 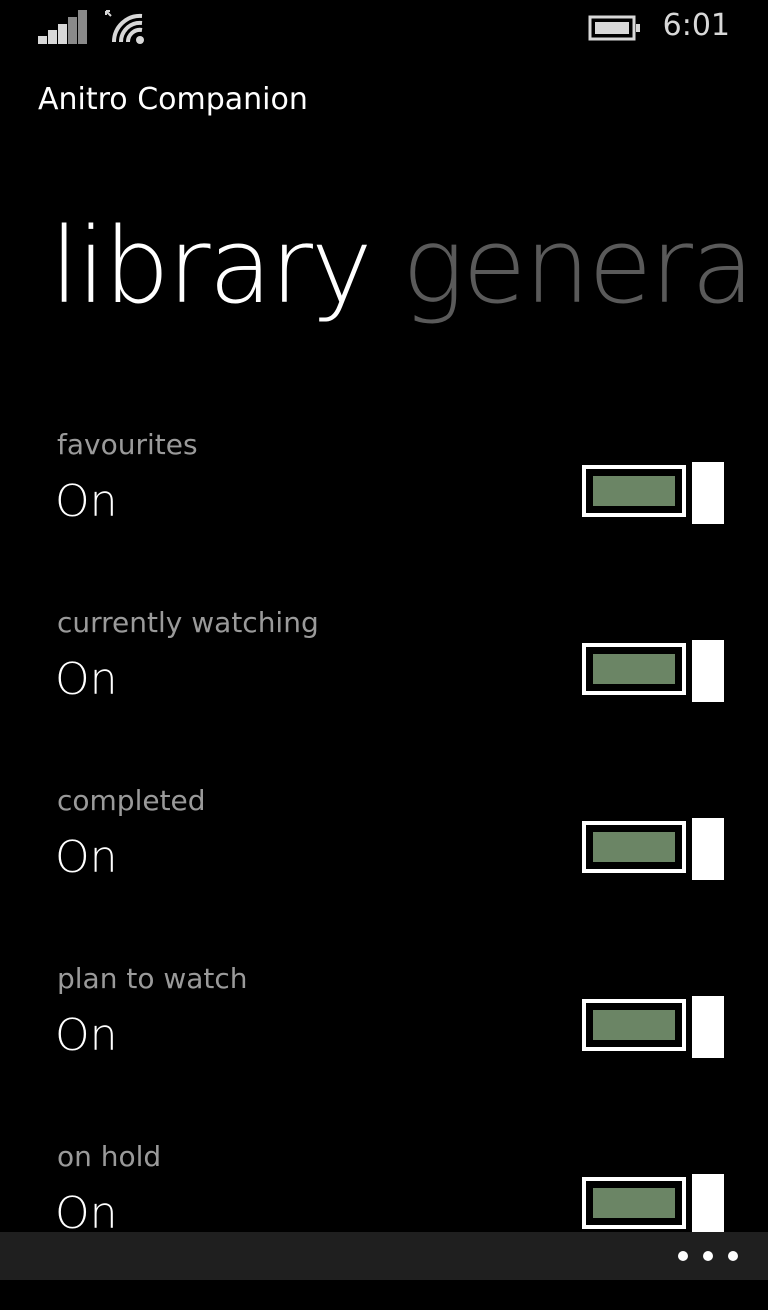 I want to click on app-title: Anitro Companion, so click(x=173, y=99).